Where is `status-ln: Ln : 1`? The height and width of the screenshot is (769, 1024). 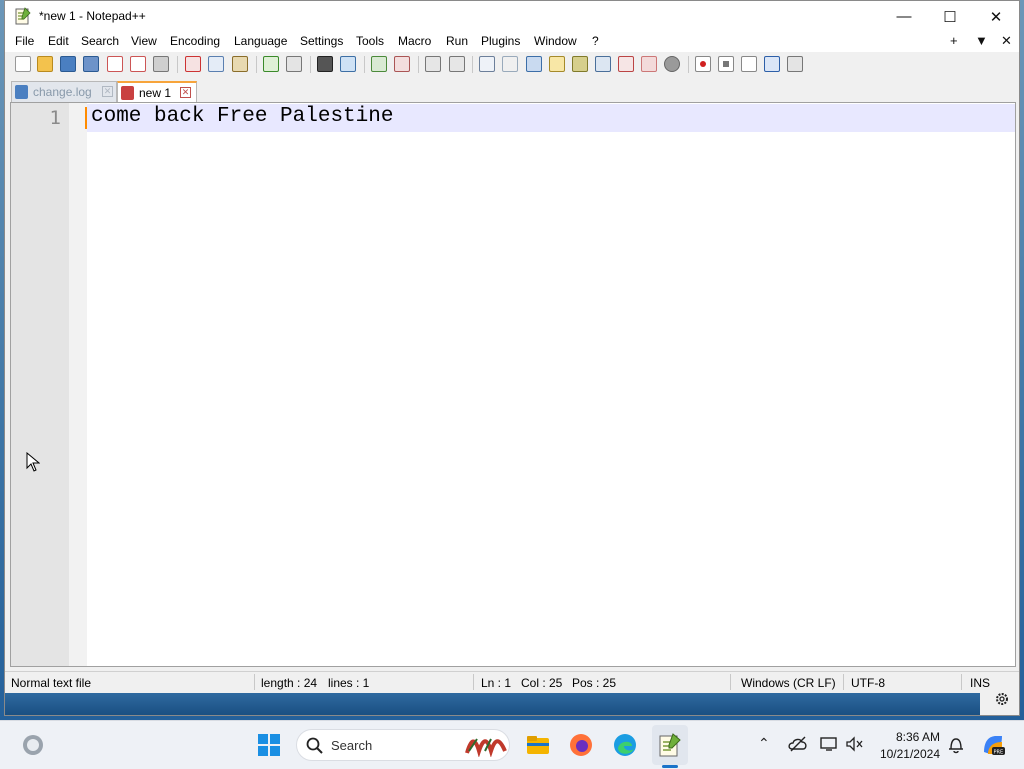 status-ln: Ln : 1 is located at coordinates (496, 683).